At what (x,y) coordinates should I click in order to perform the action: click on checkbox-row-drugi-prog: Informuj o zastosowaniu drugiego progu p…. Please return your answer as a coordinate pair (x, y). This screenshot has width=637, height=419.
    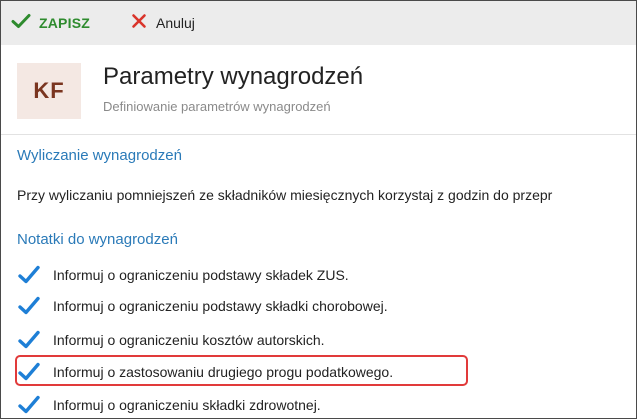
    Looking at the image, I should click on (205, 372).